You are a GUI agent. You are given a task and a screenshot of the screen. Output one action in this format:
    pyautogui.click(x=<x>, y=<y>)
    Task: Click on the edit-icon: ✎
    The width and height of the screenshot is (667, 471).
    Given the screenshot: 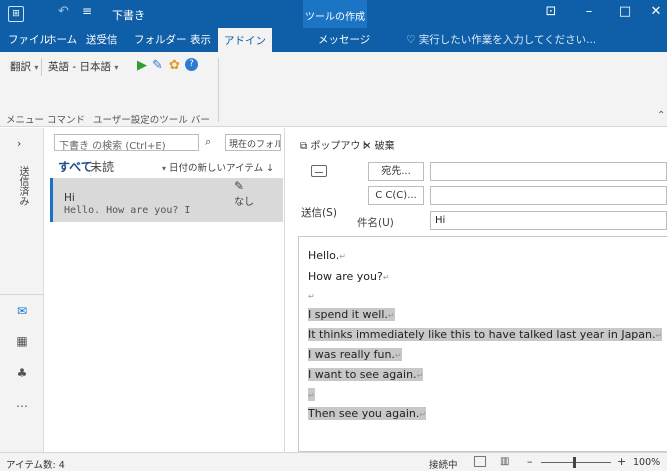 What is the action you would take?
    pyautogui.click(x=157, y=65)
    